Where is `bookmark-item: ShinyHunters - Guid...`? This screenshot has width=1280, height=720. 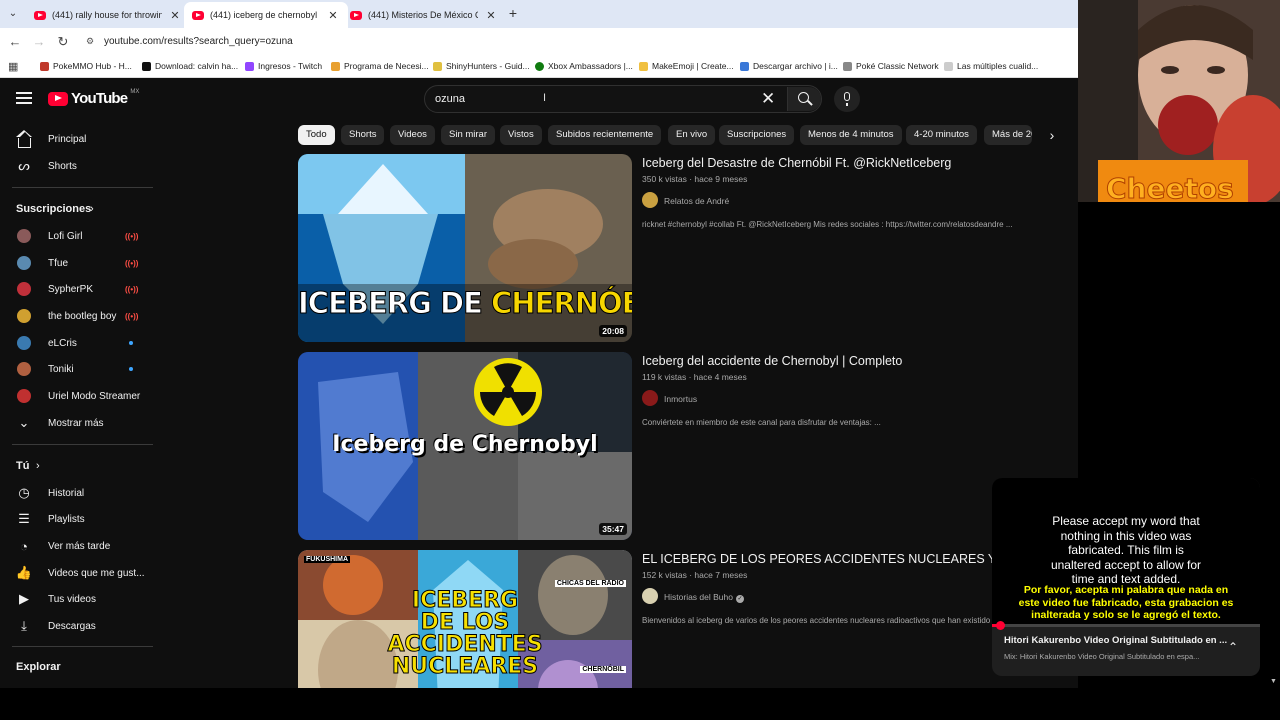 bookmark-item: ShinyHunters - Guid... is located at coordinates (481, 66).